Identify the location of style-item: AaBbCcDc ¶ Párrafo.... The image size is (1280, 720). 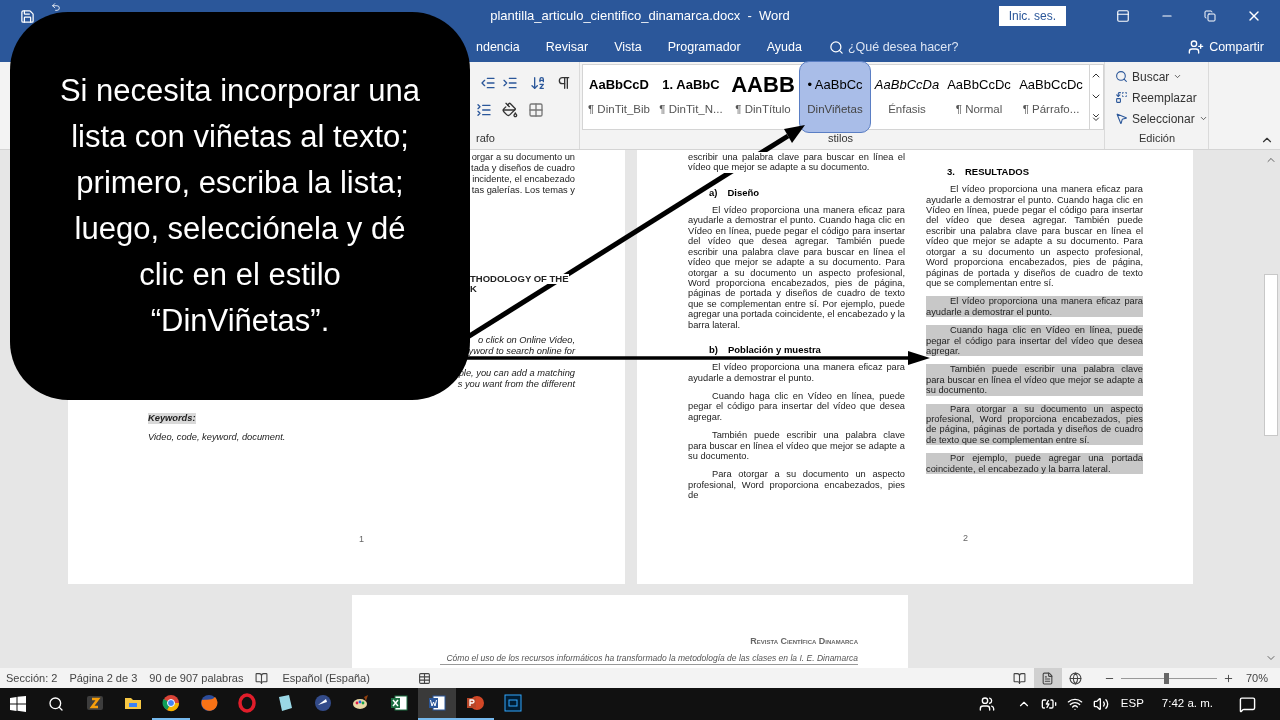
(1051, 97).